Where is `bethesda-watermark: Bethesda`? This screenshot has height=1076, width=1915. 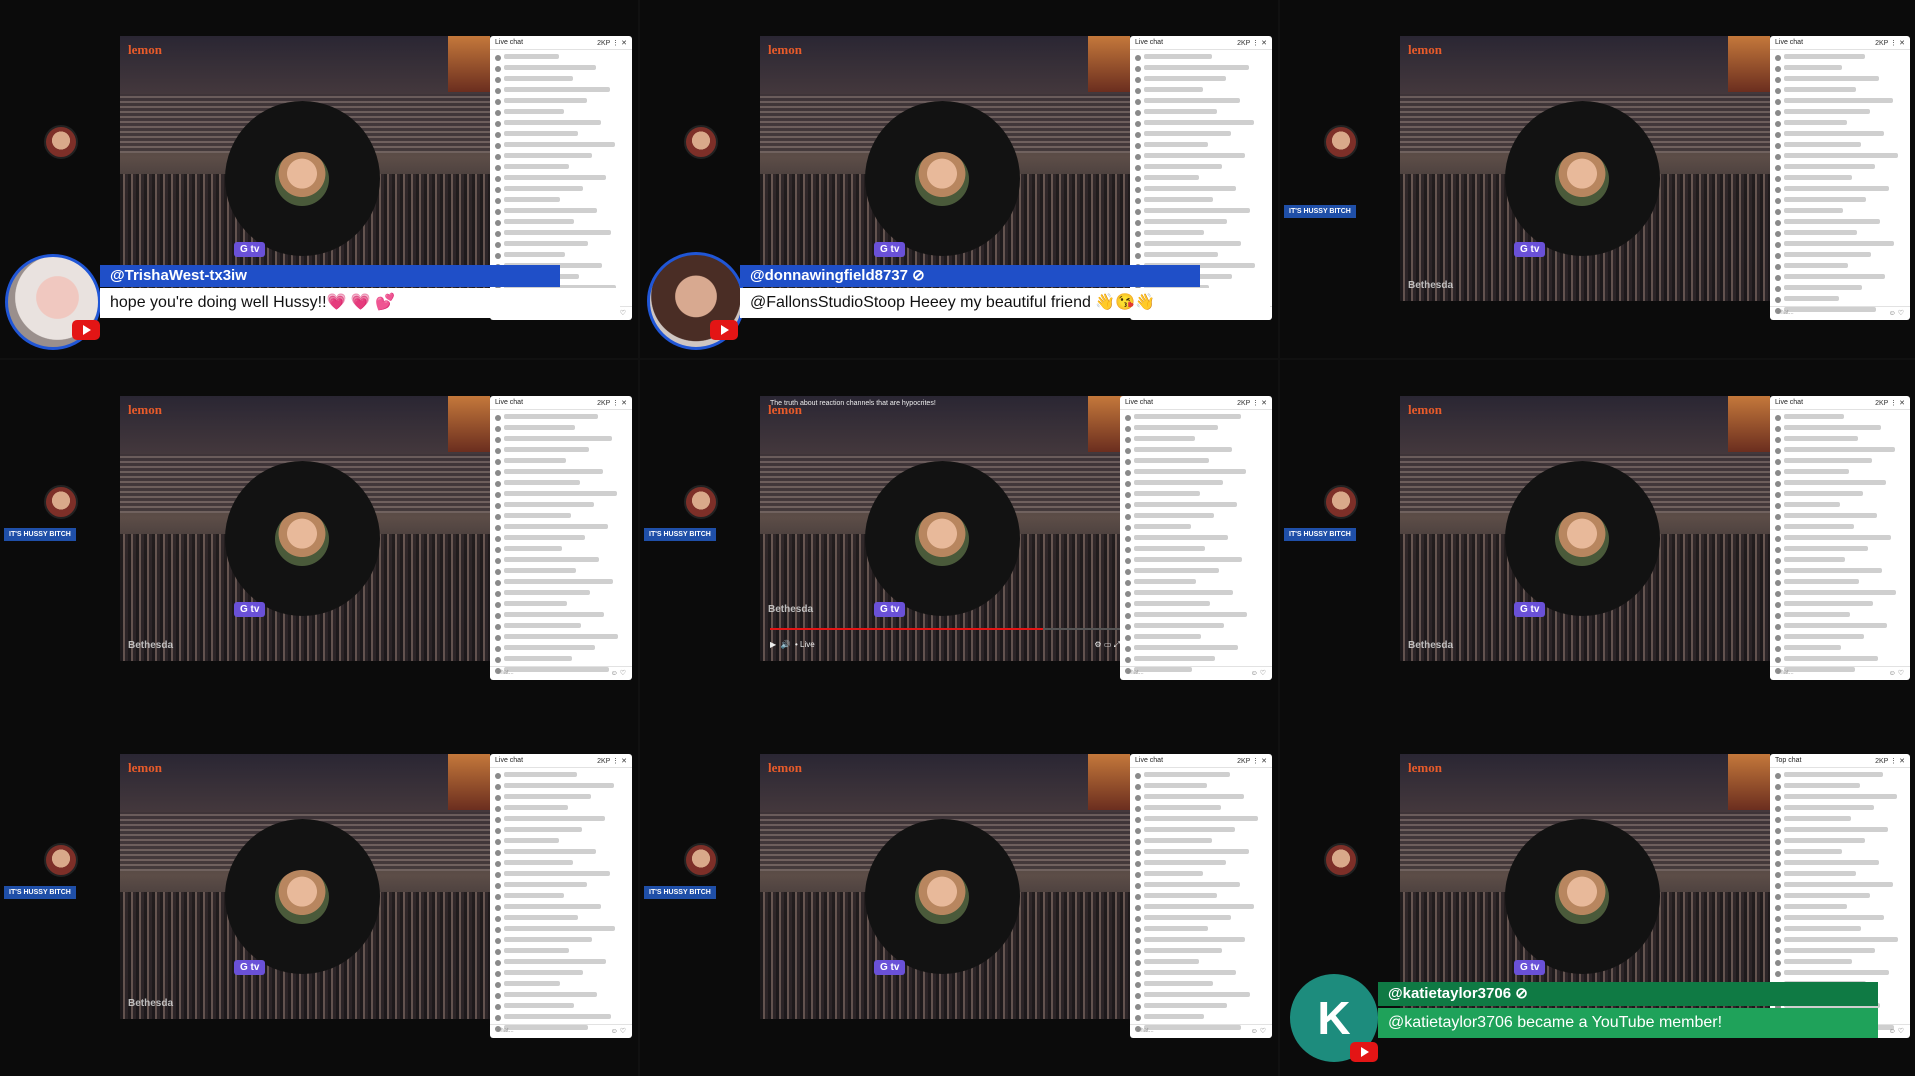 bethesda-watermark: Bethesda is located at coordinates (791, 609).